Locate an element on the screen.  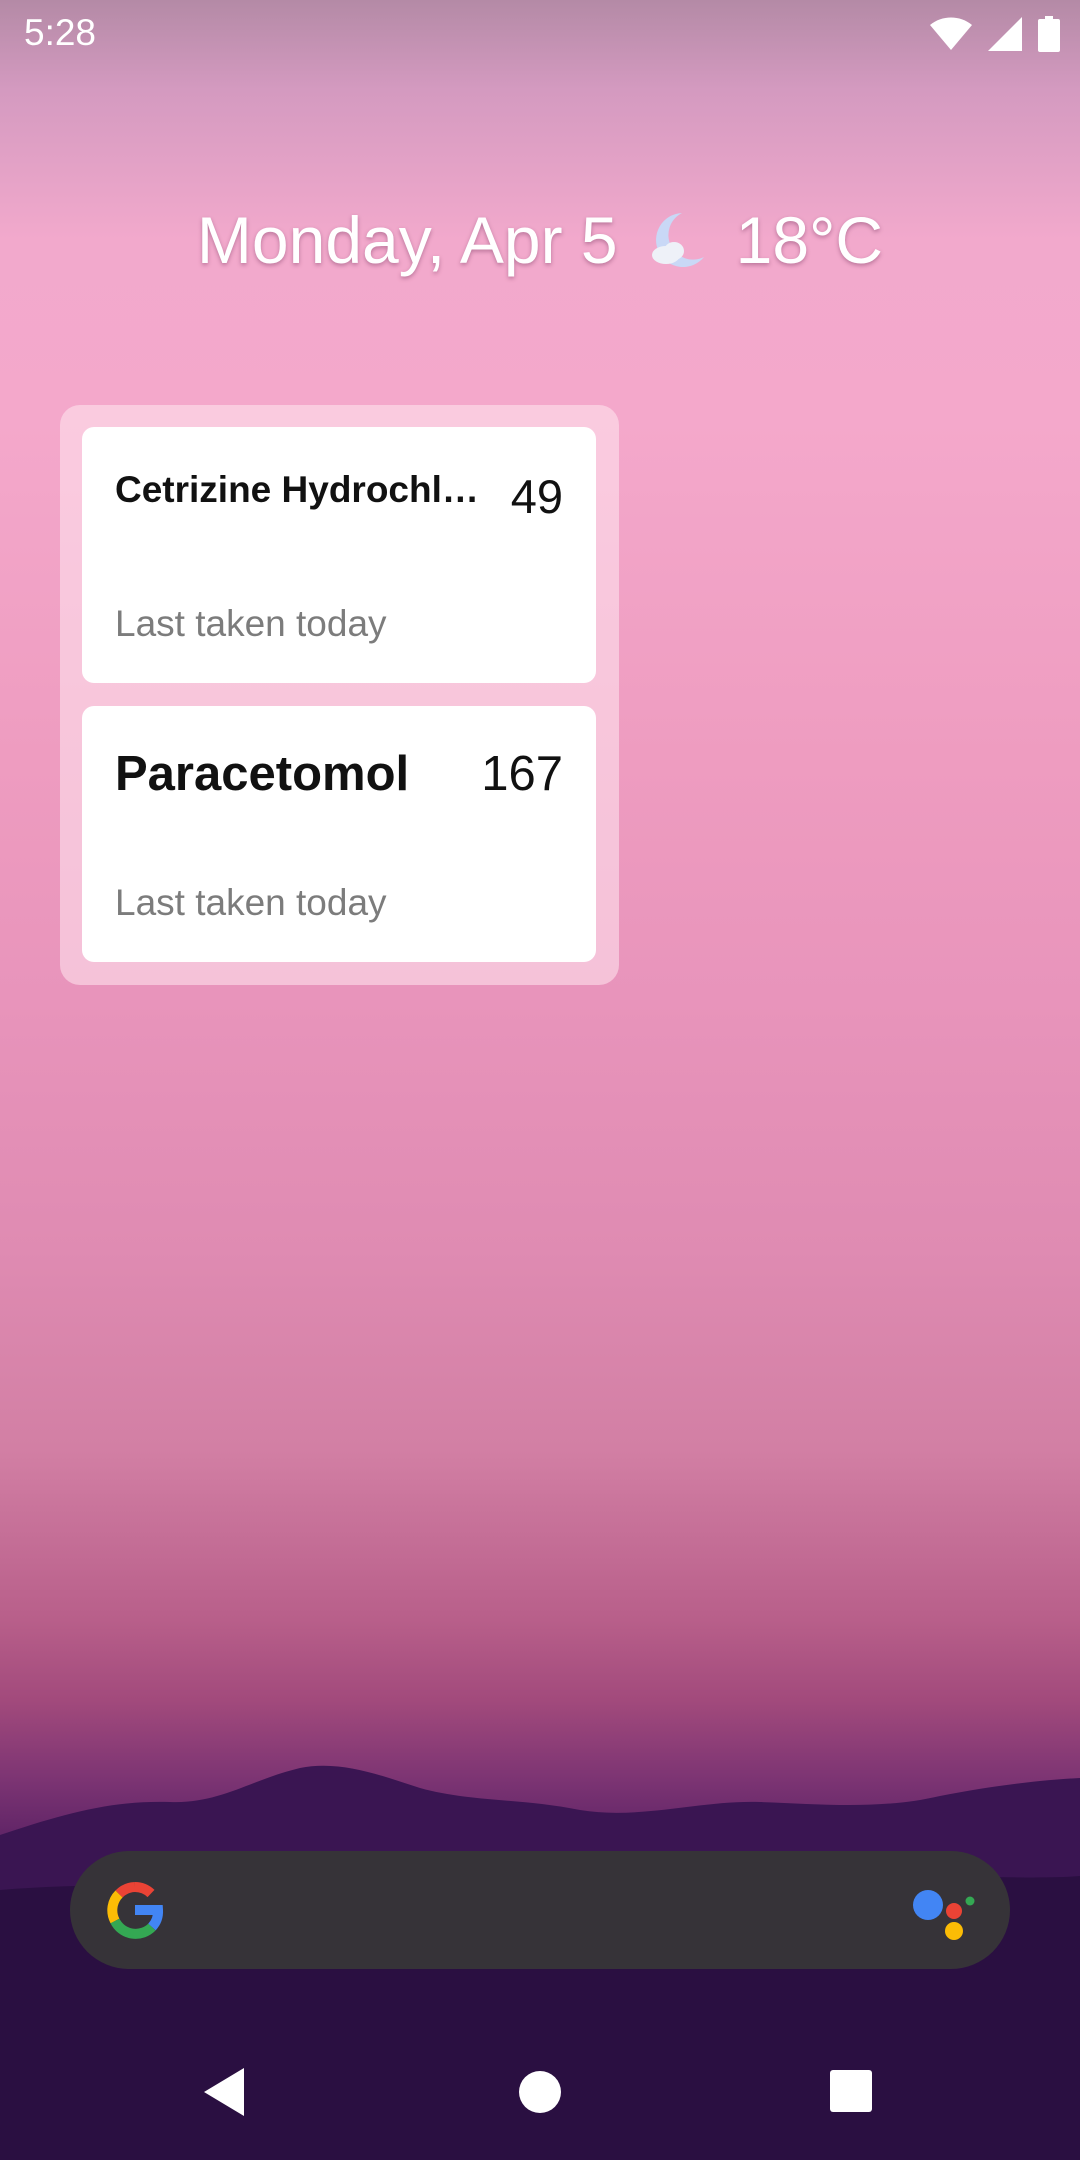
medication-count: 167 is located at coordinates (522, 774).